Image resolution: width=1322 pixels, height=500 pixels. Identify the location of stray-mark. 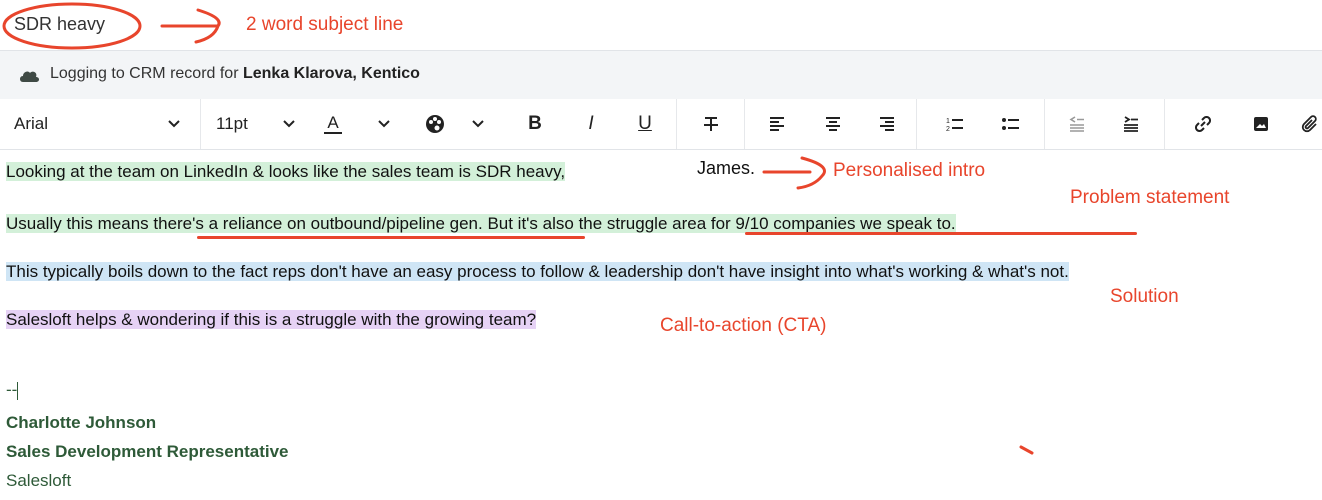
(1026, 450).